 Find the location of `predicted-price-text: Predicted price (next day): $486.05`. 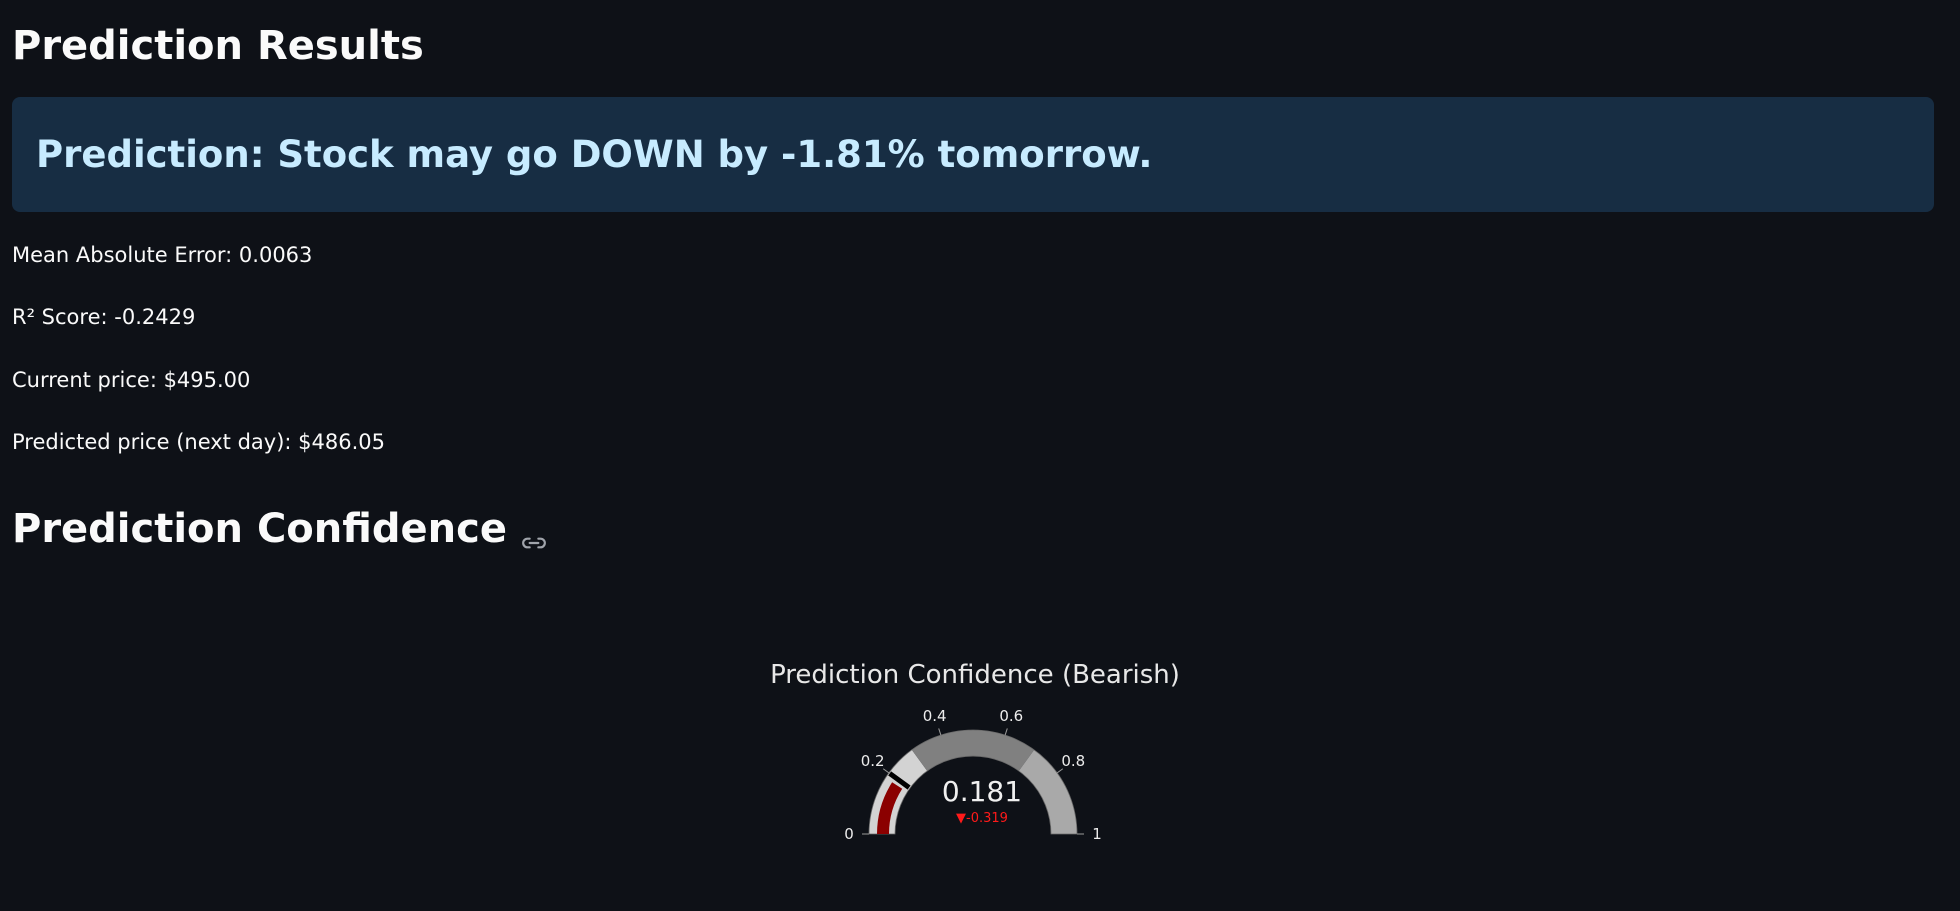

predicted-price-text: Predicted price (next day): $486.05 is located at coordinates (198, 442).